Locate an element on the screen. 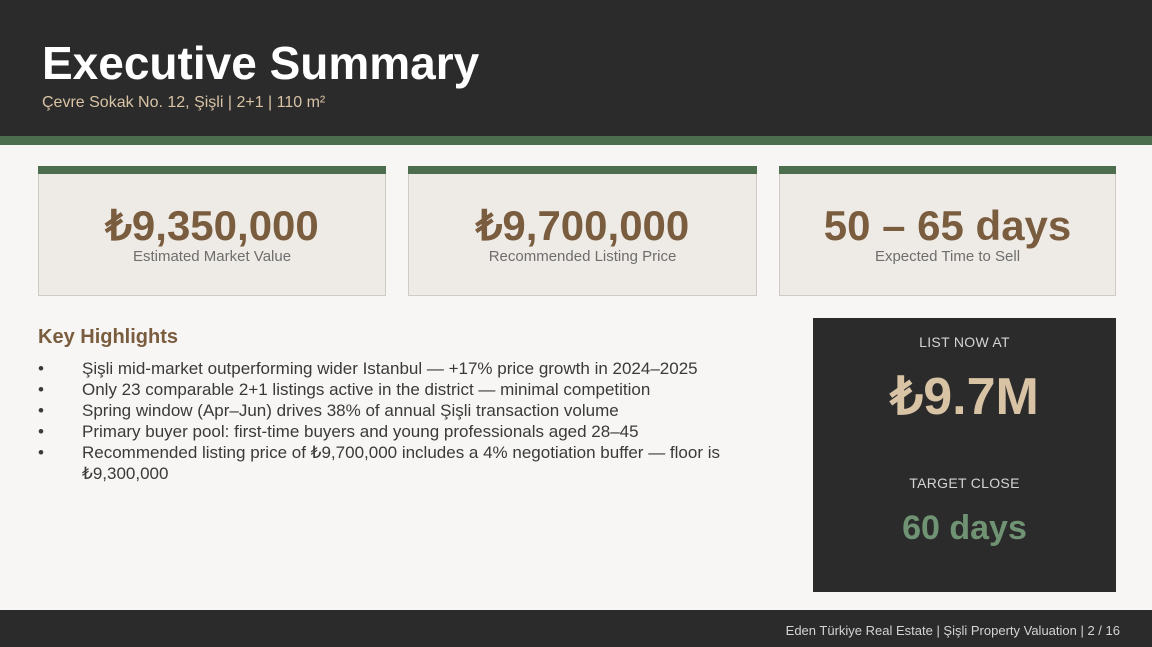 The width and height of the screenshot is (1152, 647). page-title: Executive Summary is located at coordinates (261, 63).